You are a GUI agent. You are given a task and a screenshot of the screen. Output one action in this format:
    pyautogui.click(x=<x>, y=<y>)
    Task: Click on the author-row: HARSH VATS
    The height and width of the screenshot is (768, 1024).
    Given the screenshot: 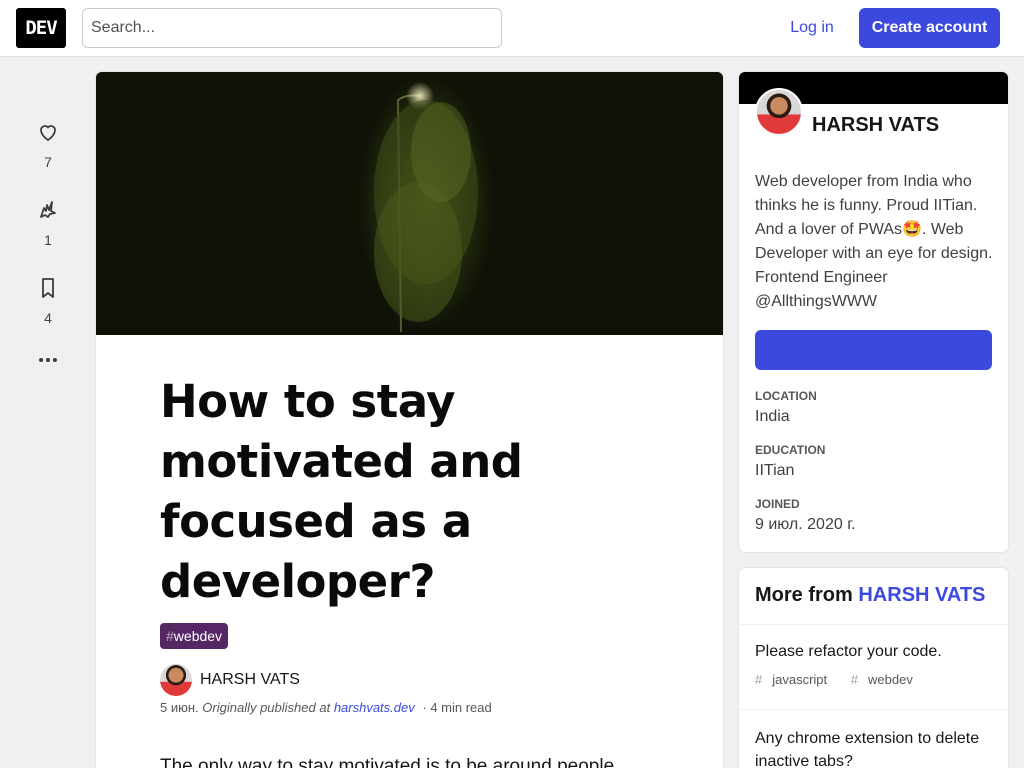 What is the action you would take?
    pyautogui.click(x=230, y=680)
    